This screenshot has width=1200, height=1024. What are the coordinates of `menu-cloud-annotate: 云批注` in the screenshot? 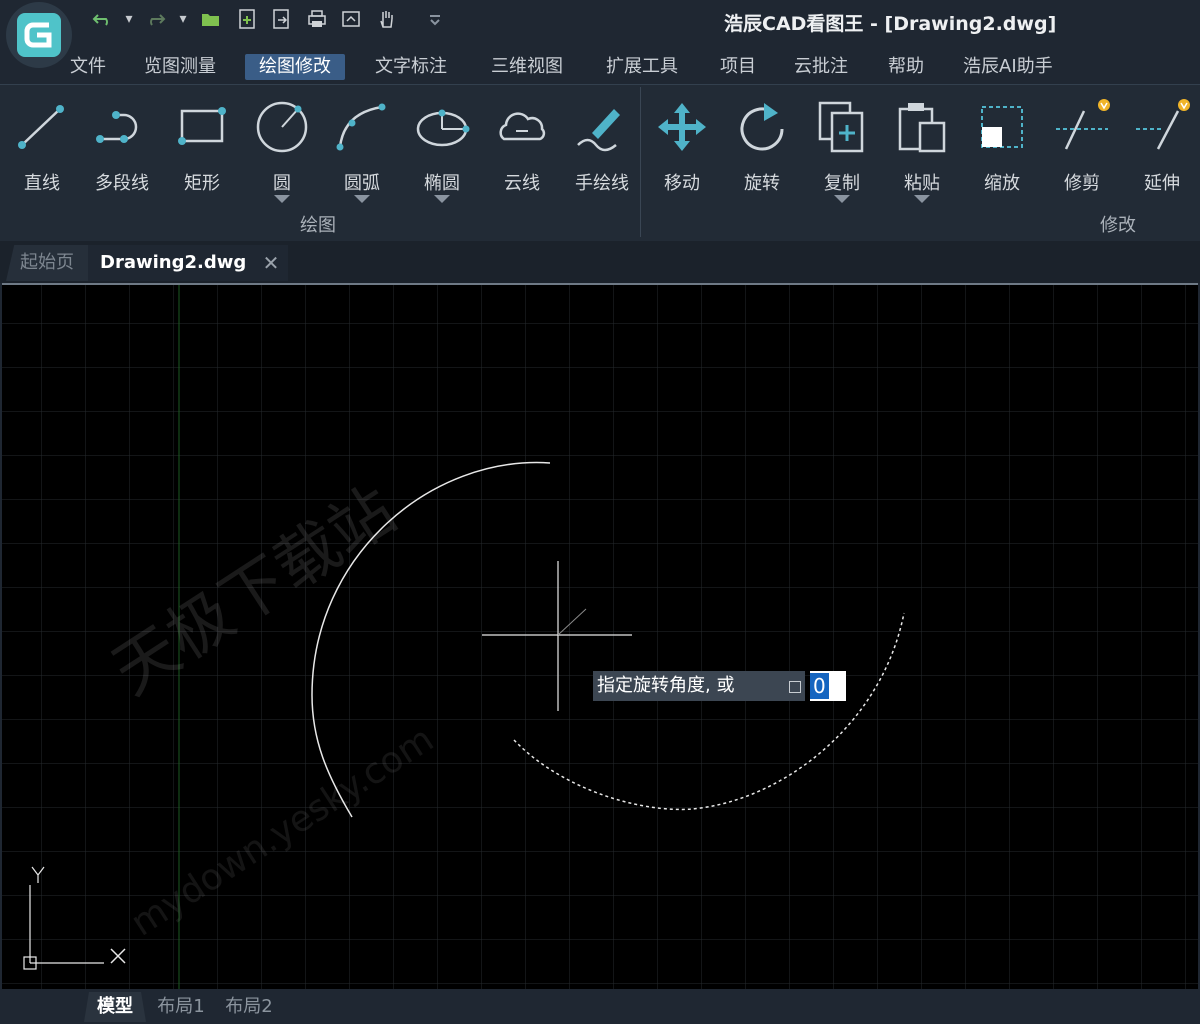 It's located at (821, 67).